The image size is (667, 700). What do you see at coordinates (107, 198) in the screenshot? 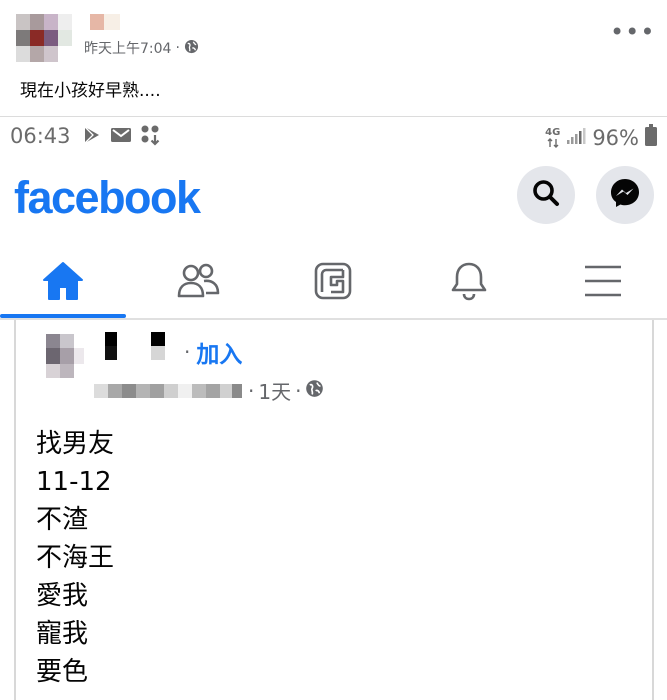
I see `facebook-logo: facebook` at bounding box center [107, 198].